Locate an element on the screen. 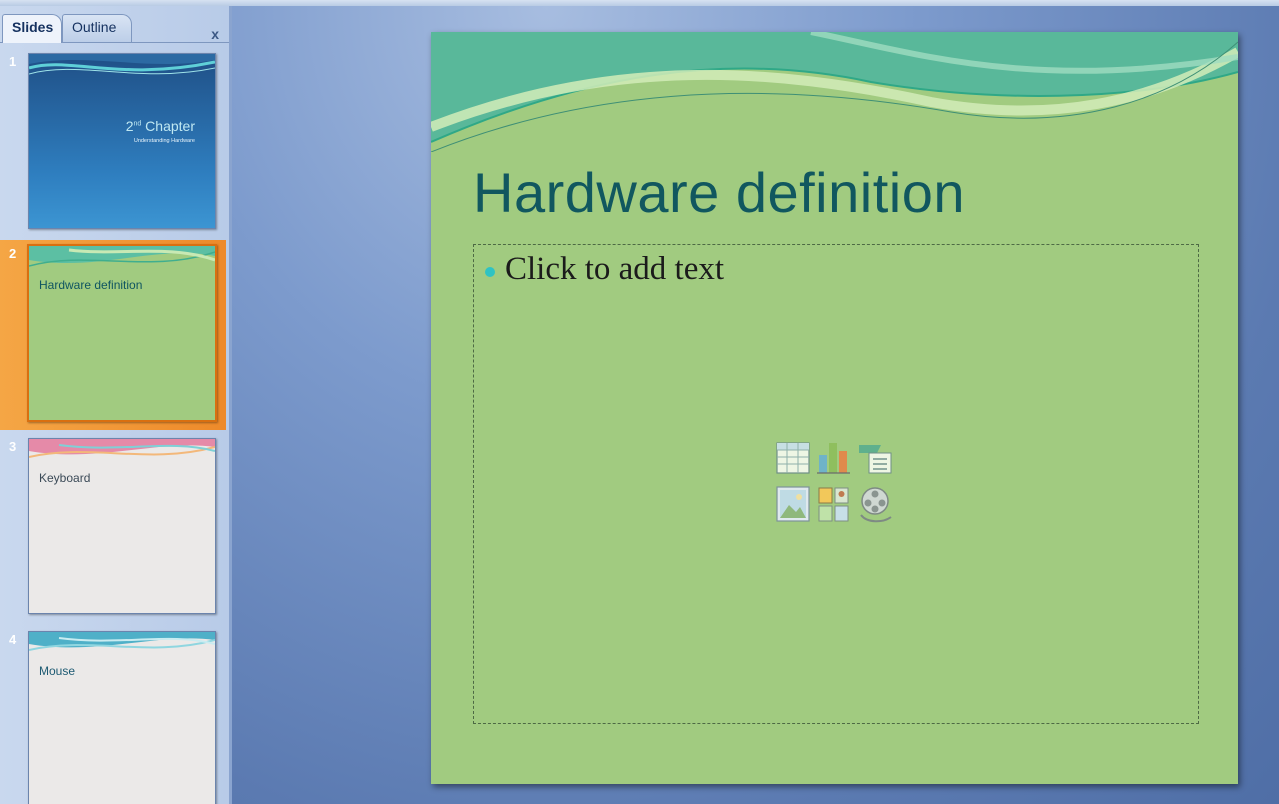 The image size is (1279, 804). thumbnail-title: Keyboard is located at coordinates (65, 478).